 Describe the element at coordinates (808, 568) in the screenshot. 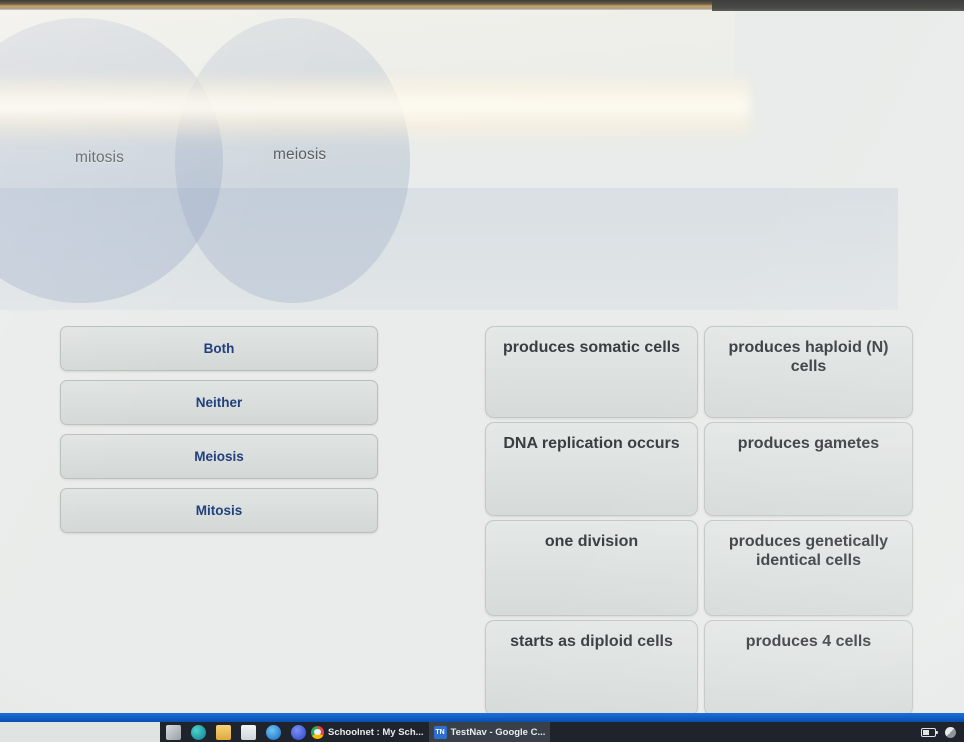

I see `trait-card-produces-genetically-identical-cells: produces genetically identical cells` at that location.